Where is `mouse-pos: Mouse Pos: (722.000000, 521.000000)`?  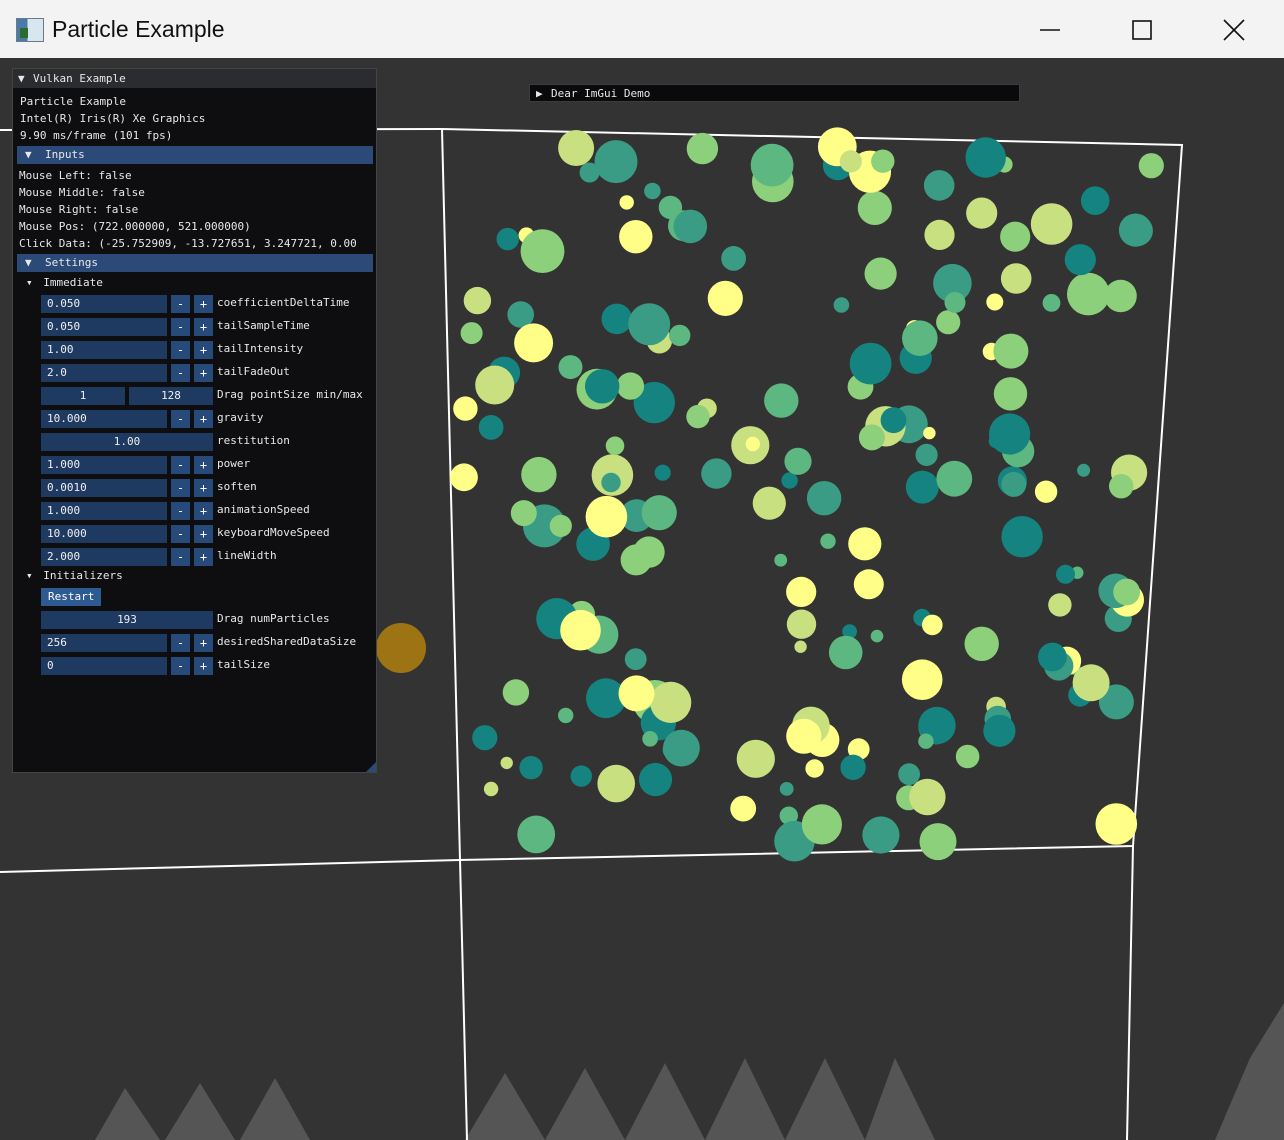 mouse-pos: Mouse Pos: (722.000000, 521.000000) is located at coordinates (135, 226).